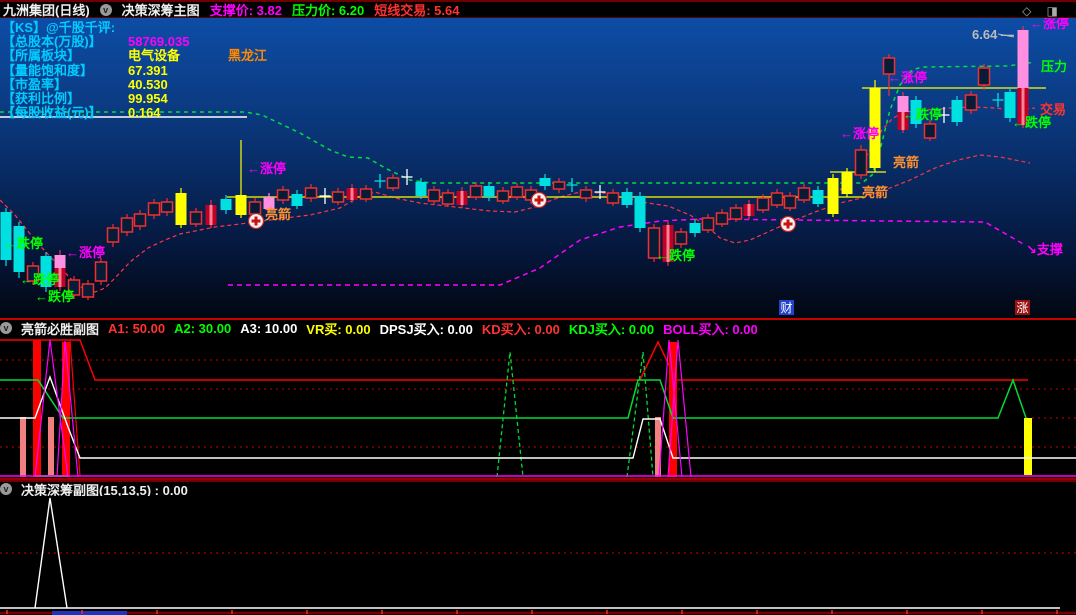 Image resolution: width=1076 pixels, height=615 pixels. I want to click on gift-badge-text: 涨, so click(1023, 307).